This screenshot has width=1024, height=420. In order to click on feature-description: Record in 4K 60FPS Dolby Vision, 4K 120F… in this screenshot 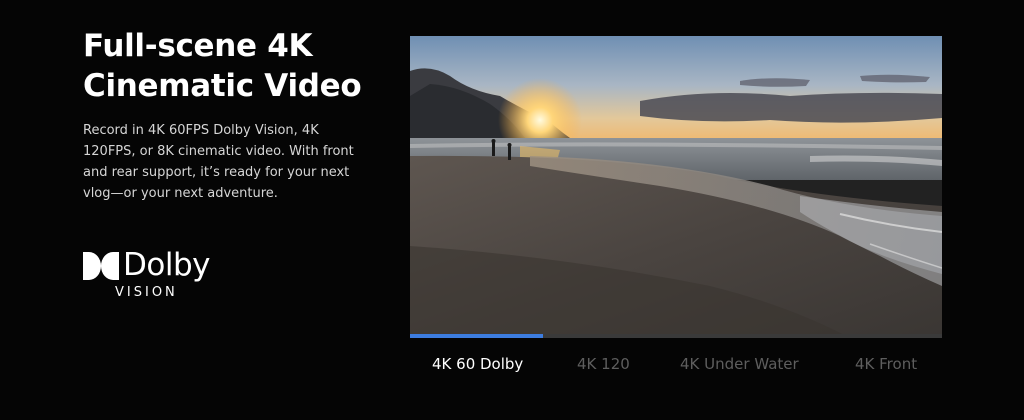, I will do `click(218, 162)`.